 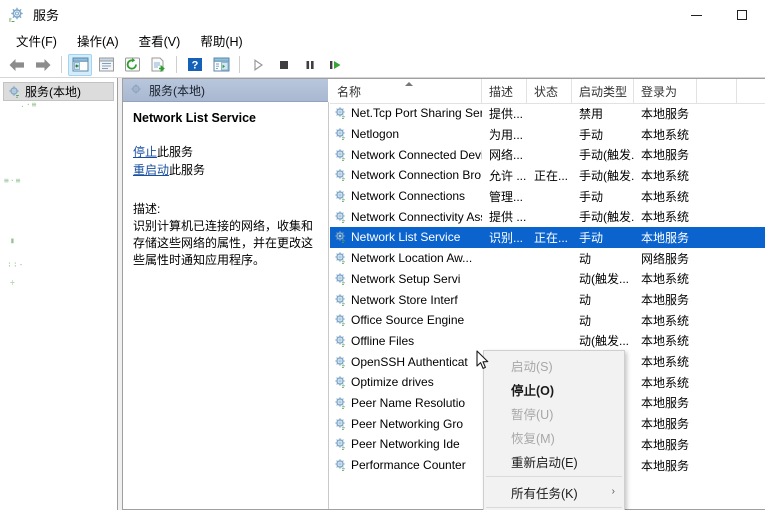 What do you see at coordinates (258, 65) in the screenshot?
I see `start-service-button` at bounding box center [258, 65].